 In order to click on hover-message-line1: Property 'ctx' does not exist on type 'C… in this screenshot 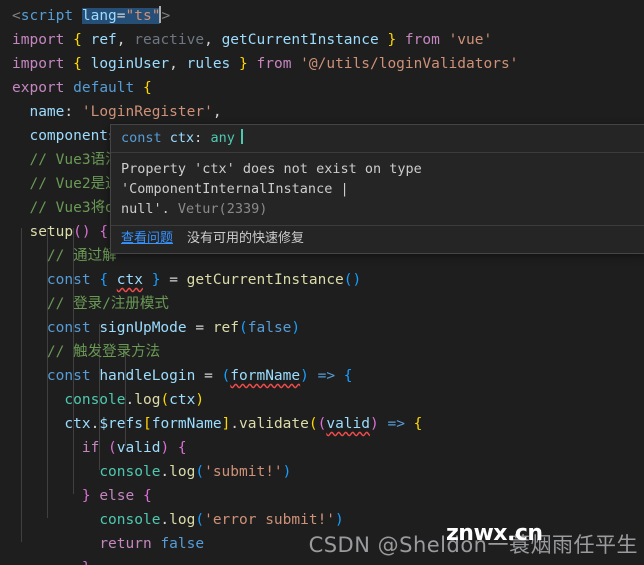, I will do `click(271, 179)`.